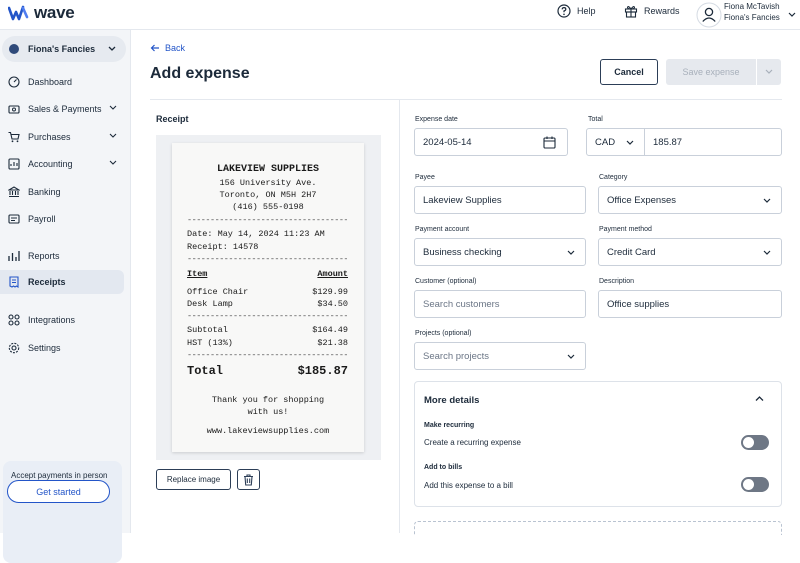  What do you see at coordinates (759, 398) in the screenshot?
I see `chevron-up-icon` at bounding box center [759, 398].